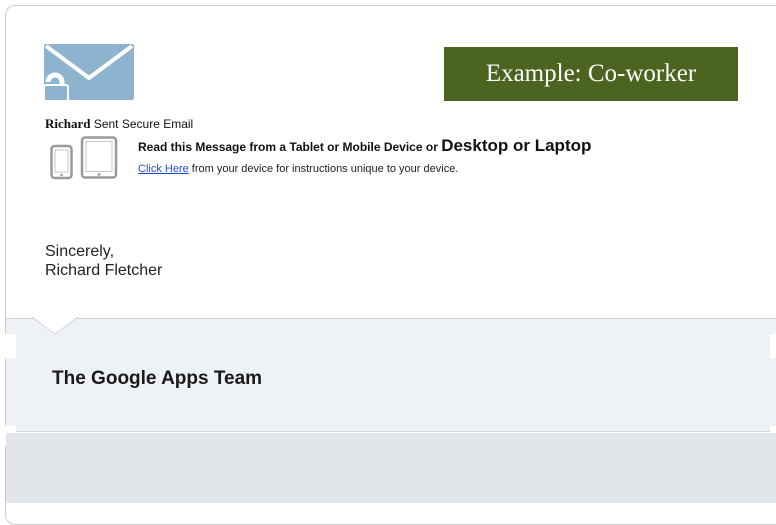  Describe the element at coordinates (142, 124) in the screenshot. I see `sender-suffix: Sent Secure Email` at that location.